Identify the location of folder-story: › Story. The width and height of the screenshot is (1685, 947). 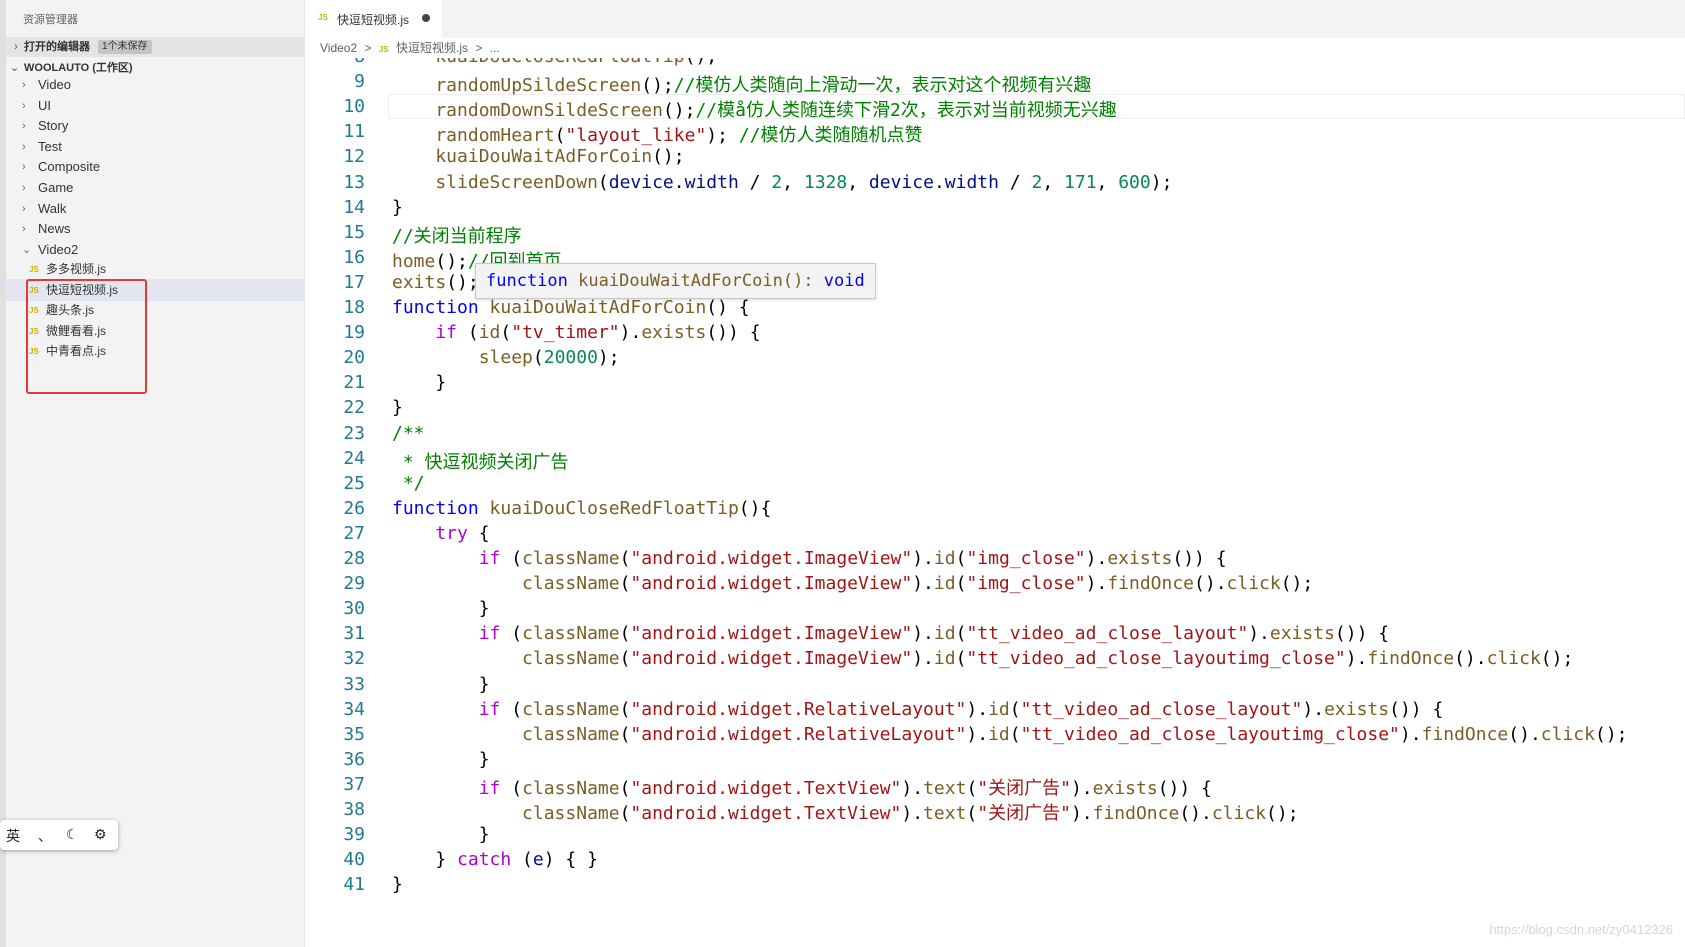
(155, 126).